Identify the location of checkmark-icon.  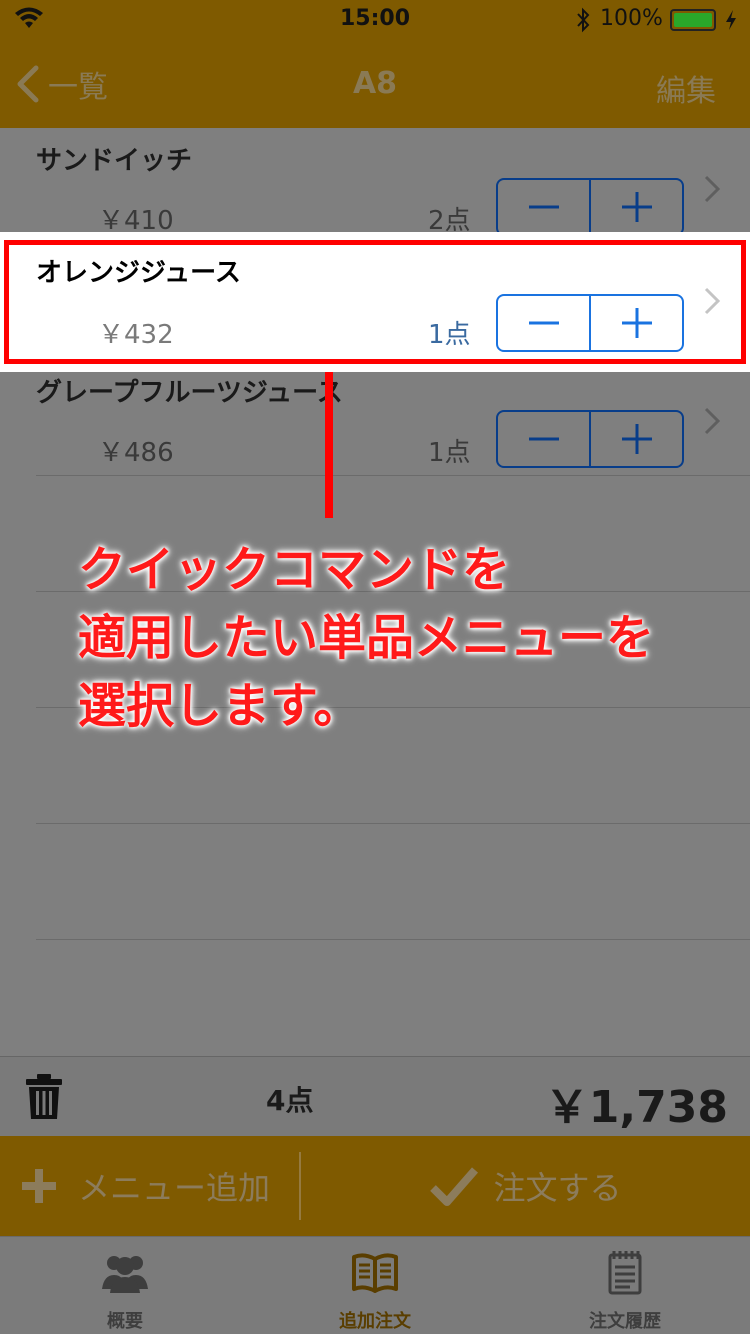
(454, 1186).